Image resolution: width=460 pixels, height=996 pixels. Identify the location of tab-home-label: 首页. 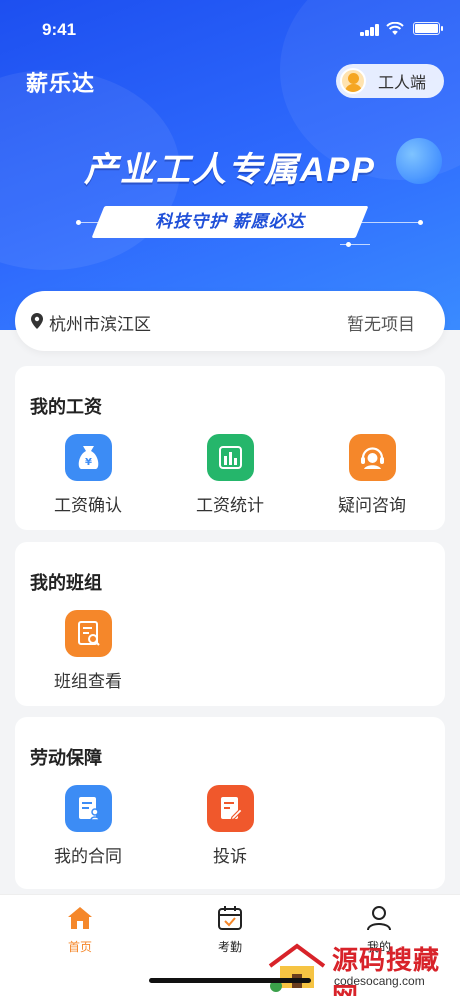
(79, 947).